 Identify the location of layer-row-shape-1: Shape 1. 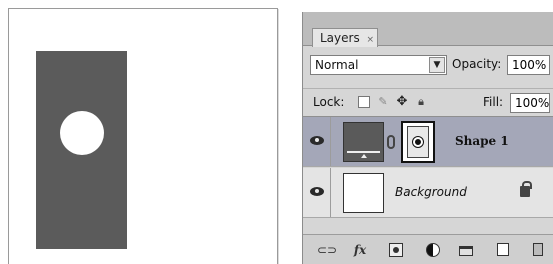
(428, 142).